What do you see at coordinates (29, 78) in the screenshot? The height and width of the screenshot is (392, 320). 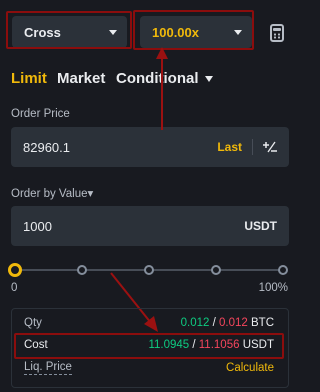 I see `tab-limit: Limit` at bounding box center [29, 78].